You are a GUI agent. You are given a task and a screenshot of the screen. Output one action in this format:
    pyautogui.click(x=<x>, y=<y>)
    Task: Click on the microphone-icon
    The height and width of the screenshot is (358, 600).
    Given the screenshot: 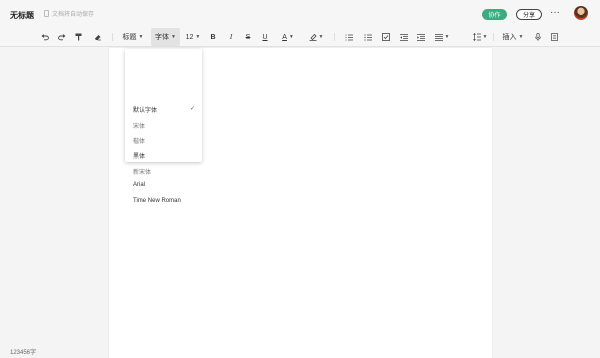 What is the action you would take?
    pyautogui.click(x=537, y=37)
    